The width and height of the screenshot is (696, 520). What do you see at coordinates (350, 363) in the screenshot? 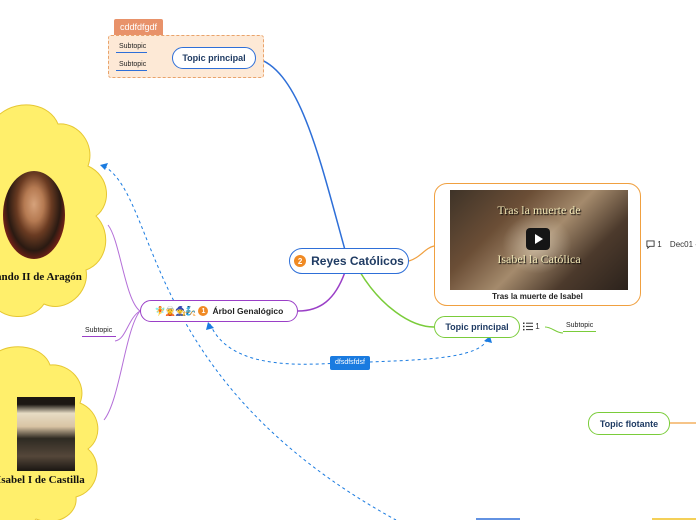
I see `relationship-label: dfsdfsfdsf` at bounding box center [350, 363].